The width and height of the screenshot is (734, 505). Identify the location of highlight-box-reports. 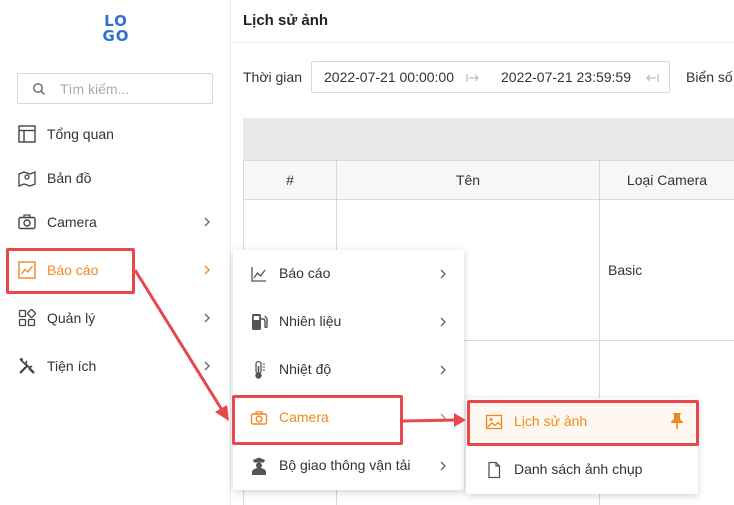
(70, 271).